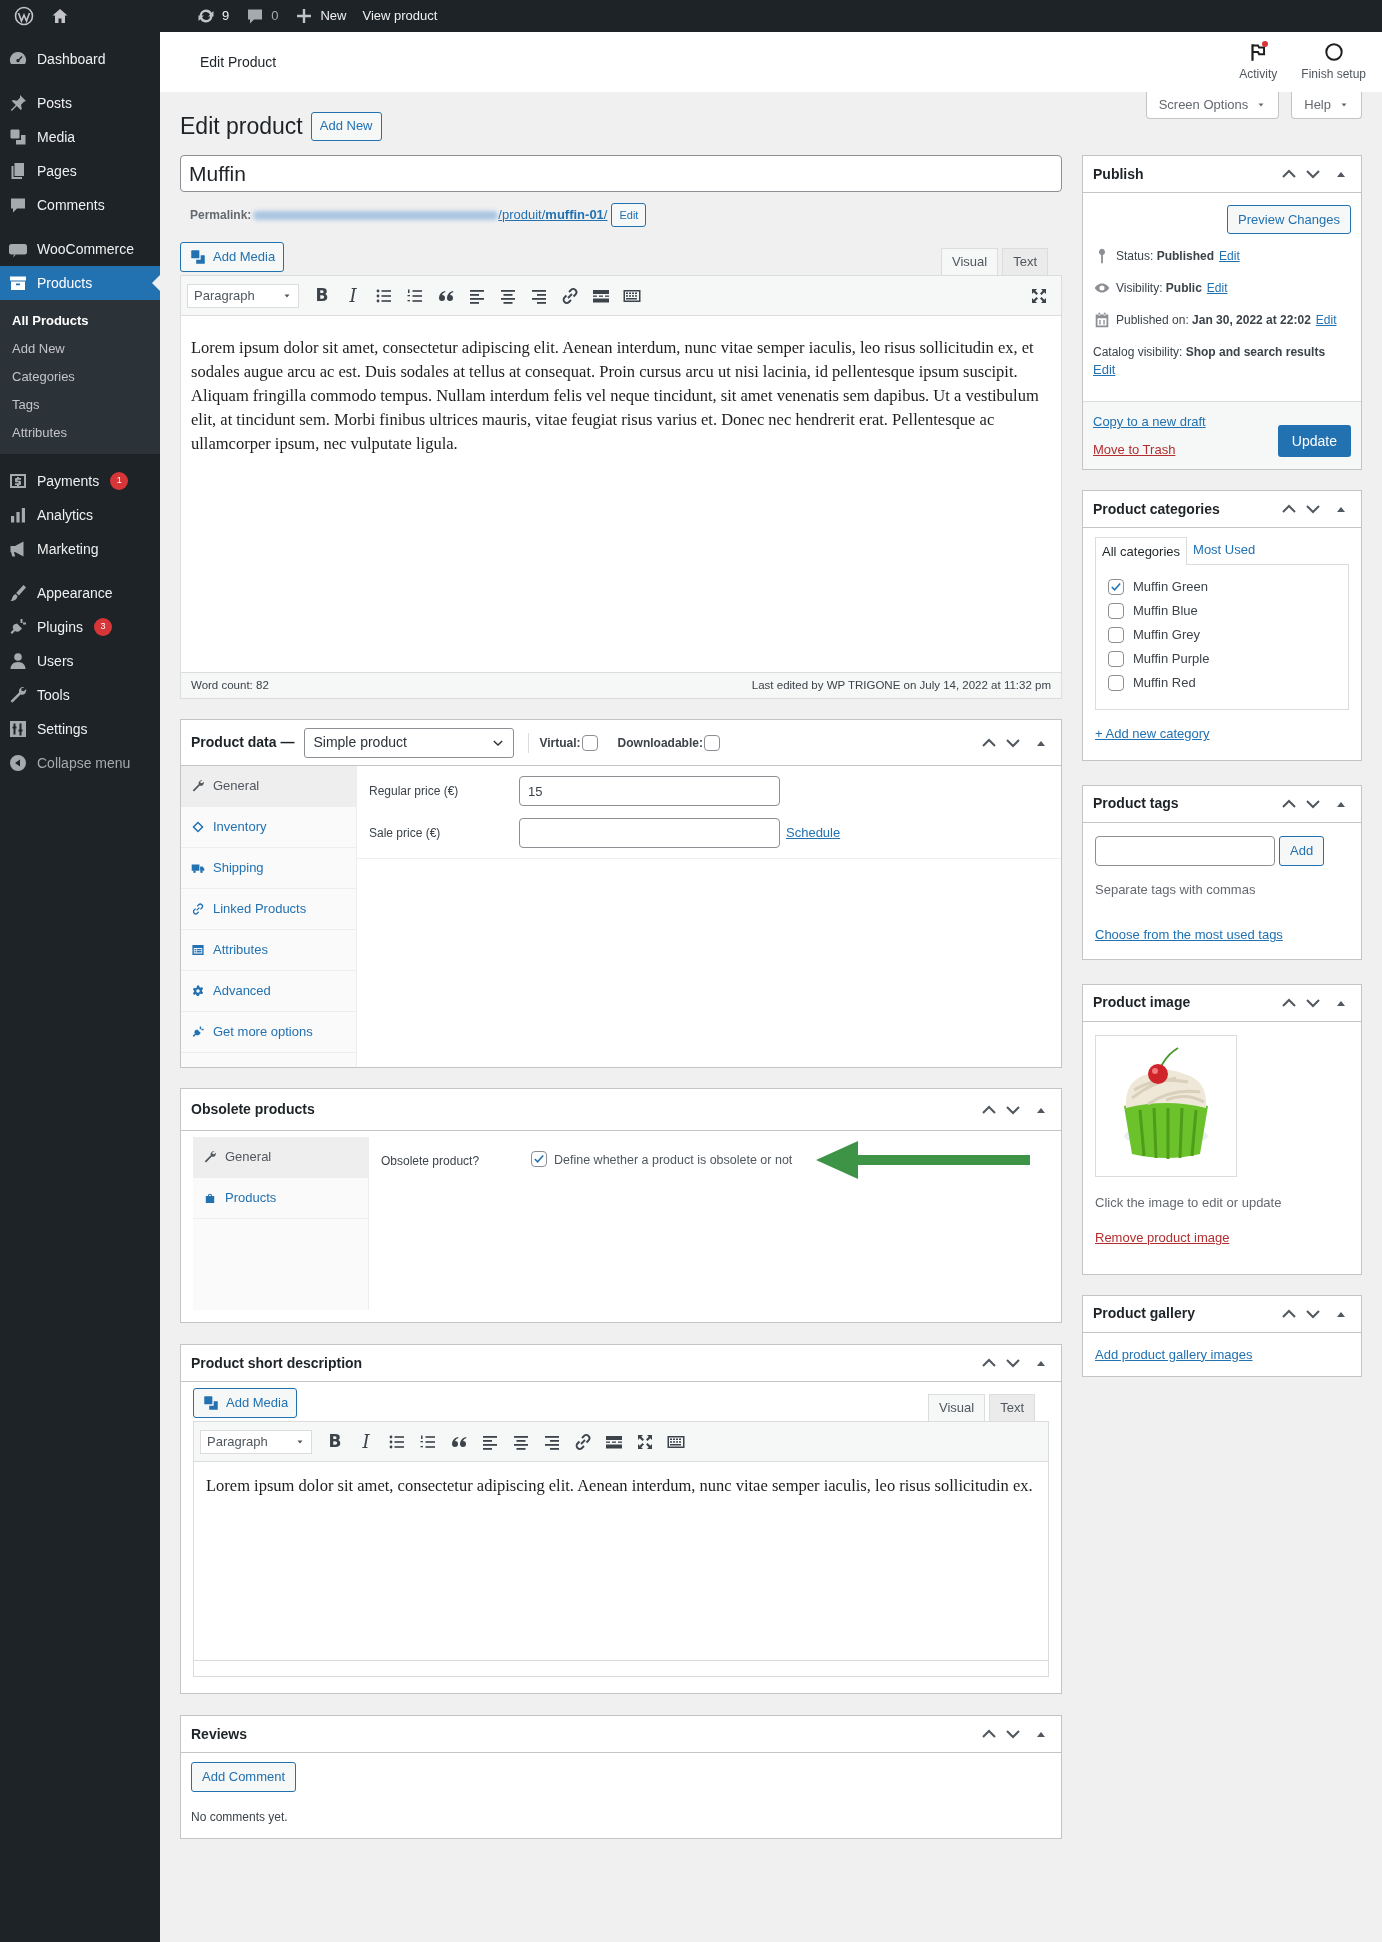  I want to click on submenu-item: Add New, so click(80, 349).